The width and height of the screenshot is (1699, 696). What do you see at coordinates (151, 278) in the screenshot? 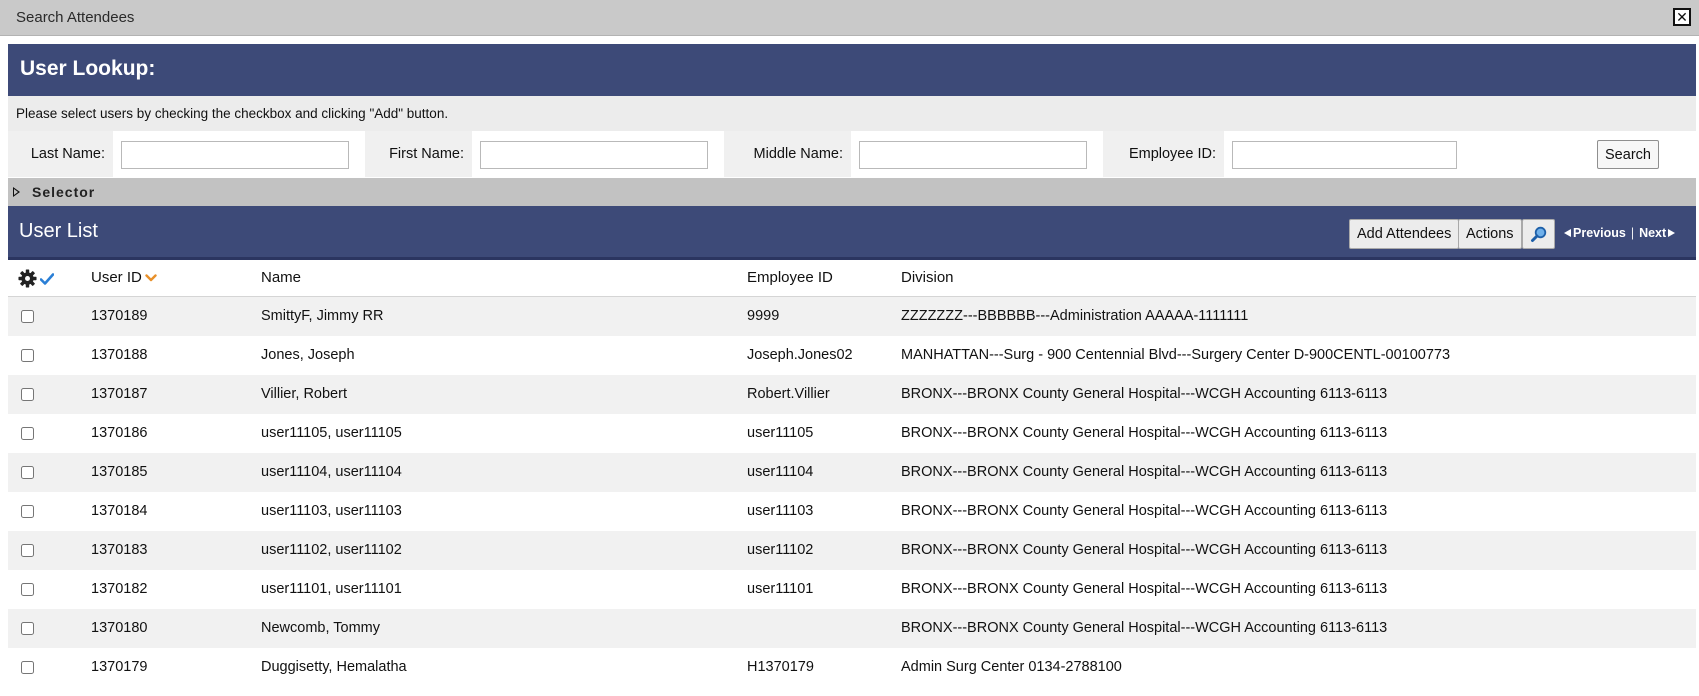
I see `chevron-down-icon` at bounding box center [151, 278].